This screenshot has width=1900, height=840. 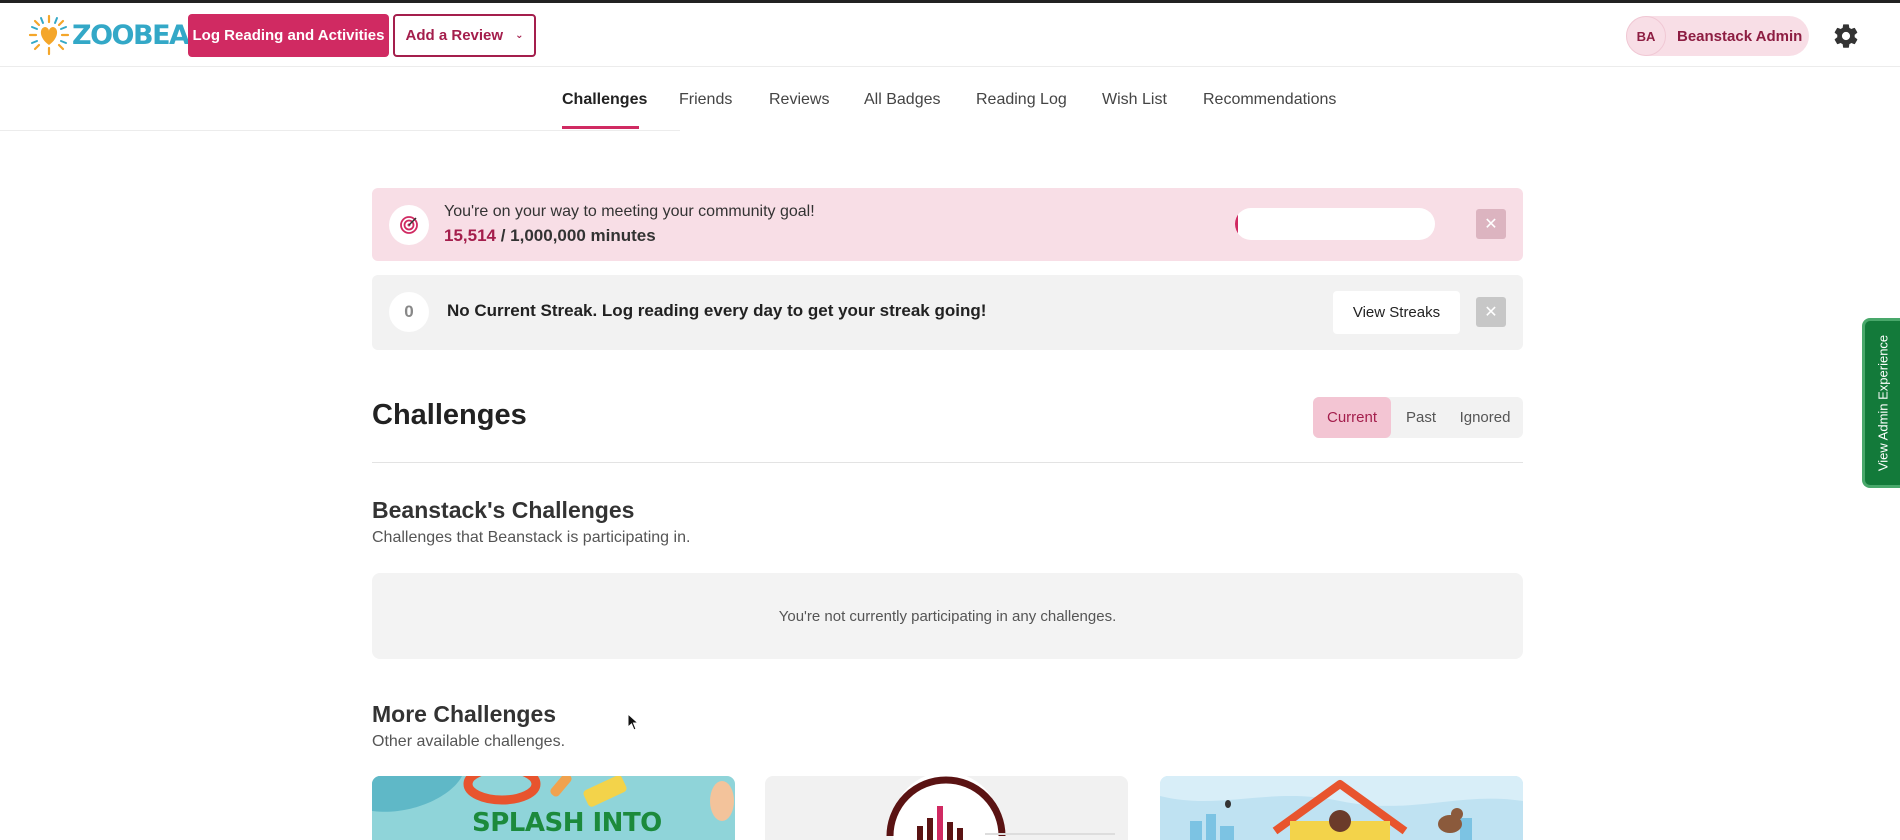 What do you see at coordinates (49, 35) in the screenshot?
I see `sun-icon` at bounding box center [49, 35].